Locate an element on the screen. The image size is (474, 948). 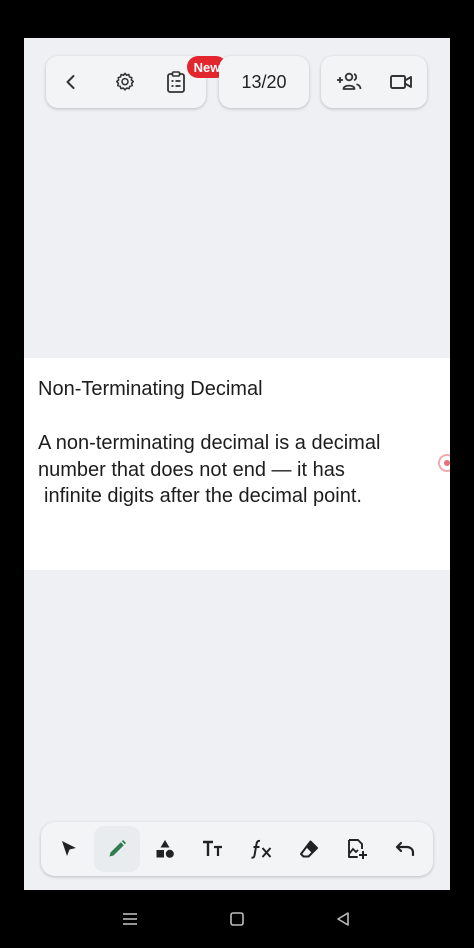
top-toolbar-right is located at coordinates (374, 82).